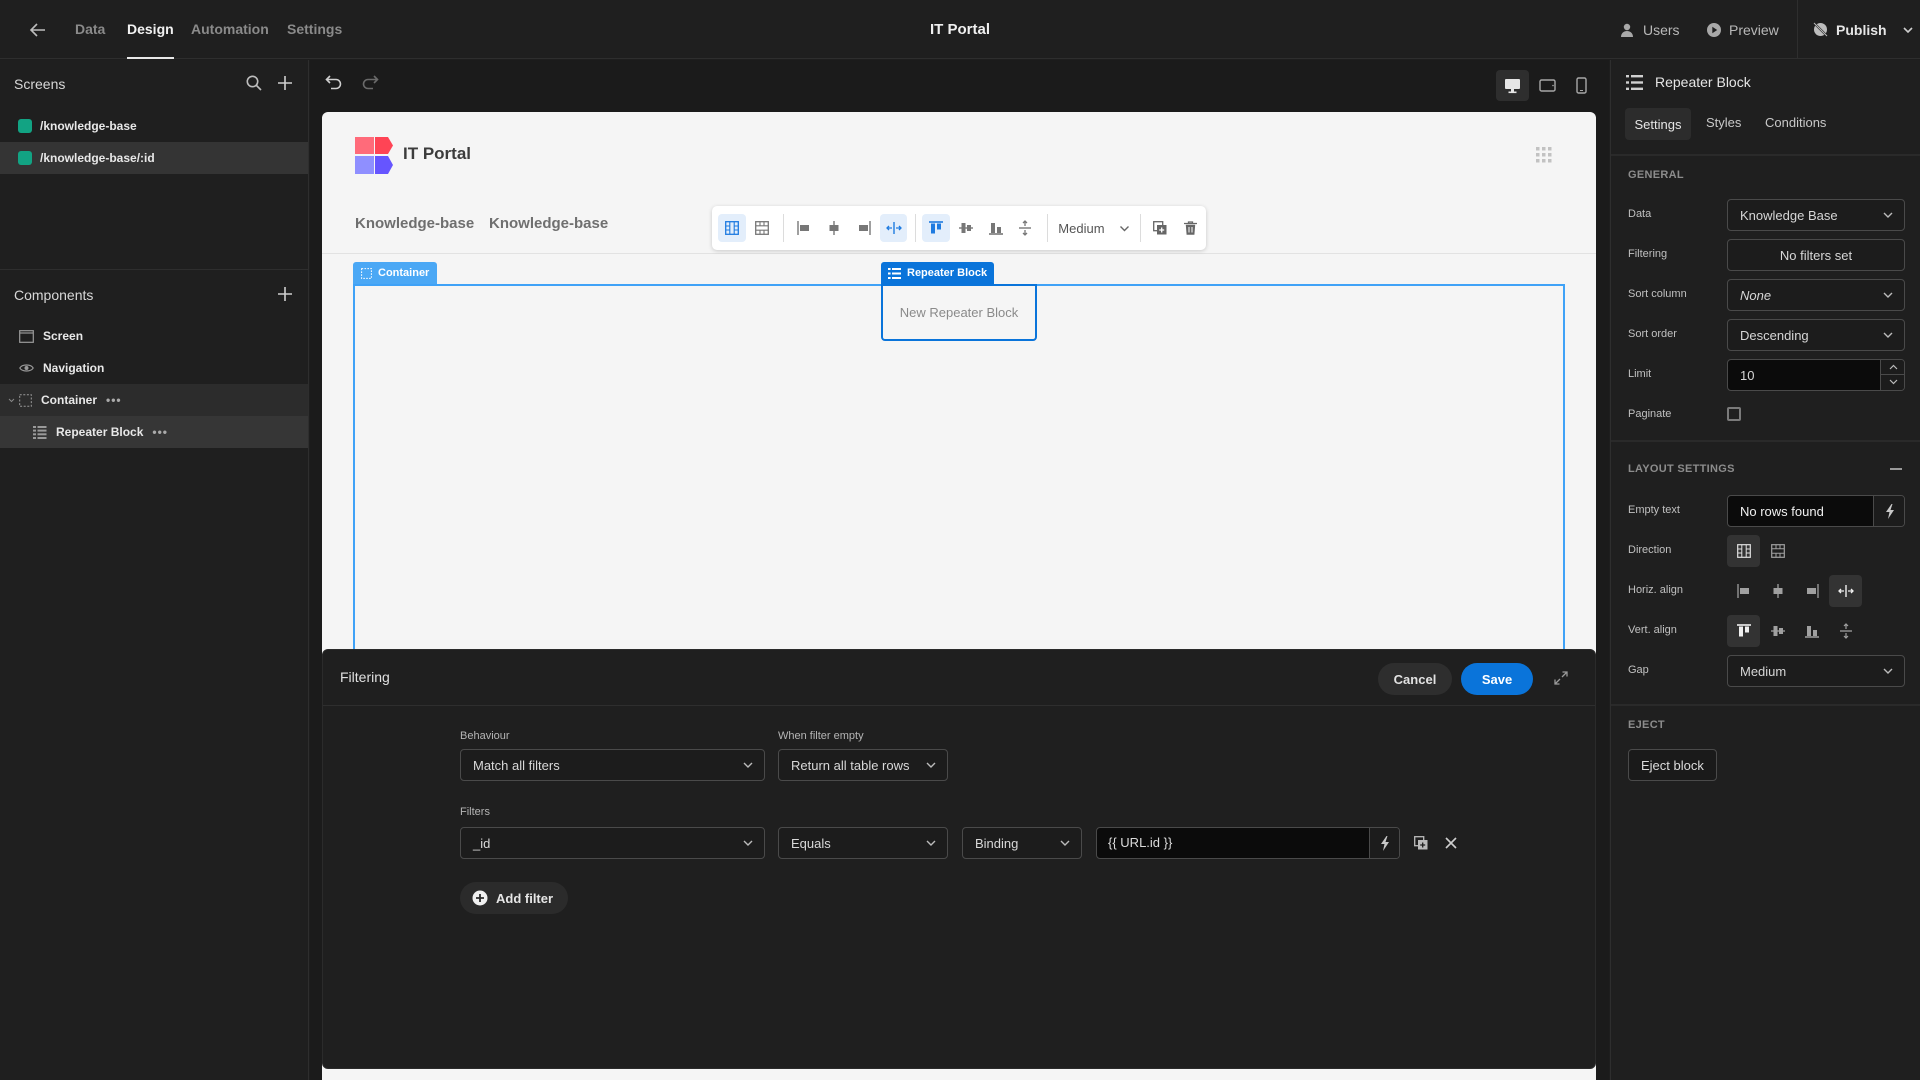 This screenshot has height=1080, width=1920. Describe the element at coordinates (1421, 843) in the screenshot. I see `duplicate-filter-button` at that location.